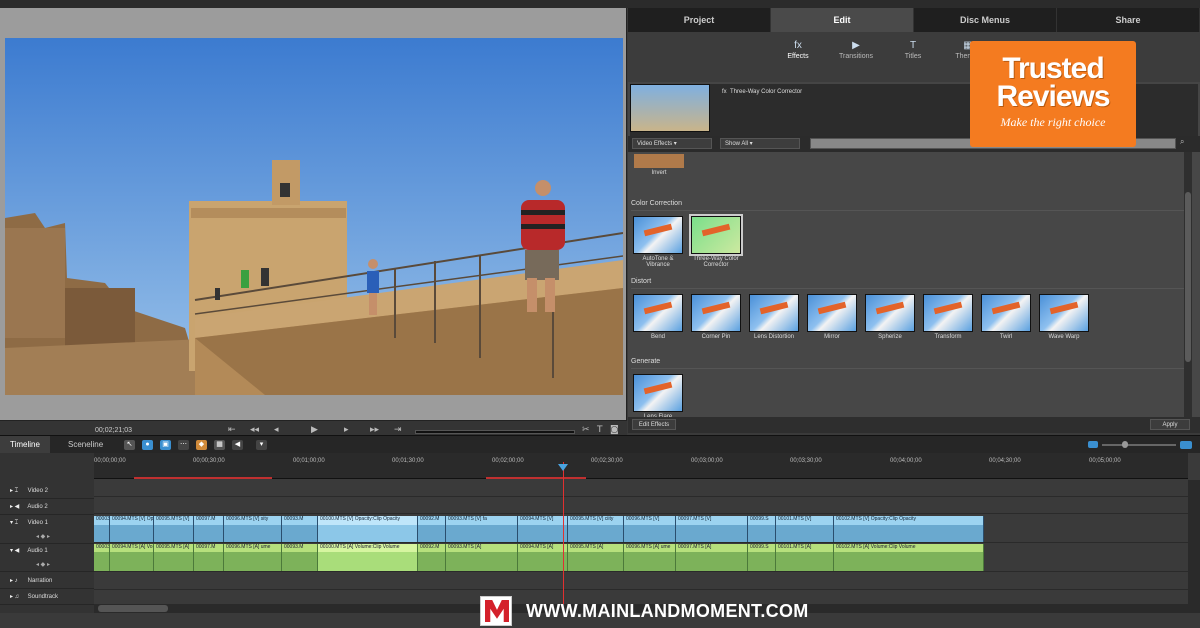 The width and height of the screenshot is (1200, 628). I want to click on video-clip: 00102.MTS [V] Opacity:Clip Opacity, so click(909, 529).